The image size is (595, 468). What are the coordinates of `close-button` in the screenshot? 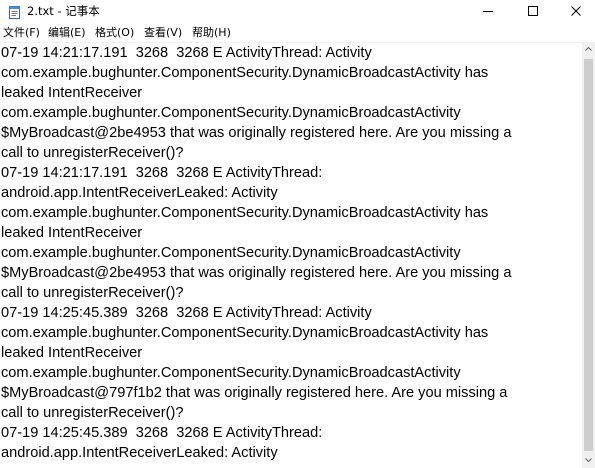 It's located at (574, 11).